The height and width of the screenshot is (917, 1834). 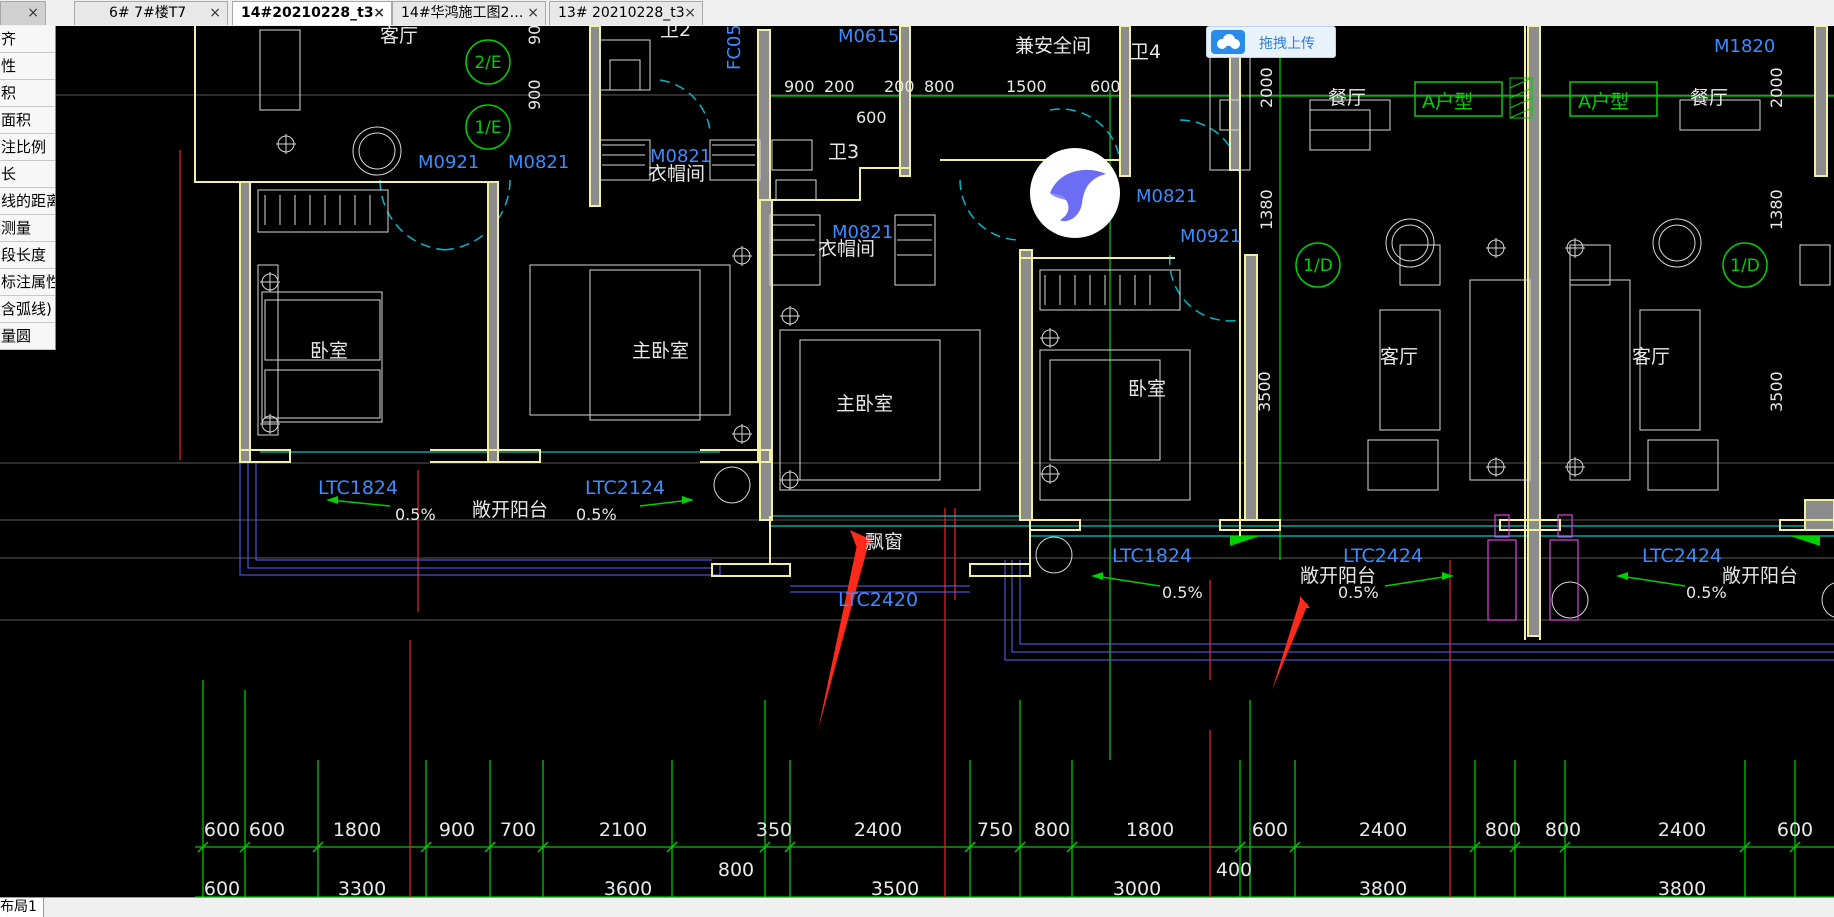 What do you see at coordinates (1266, 209) in the screenshot?
I see `dim-inner-1380-a: 1380` at bounding box center [1266, 209].